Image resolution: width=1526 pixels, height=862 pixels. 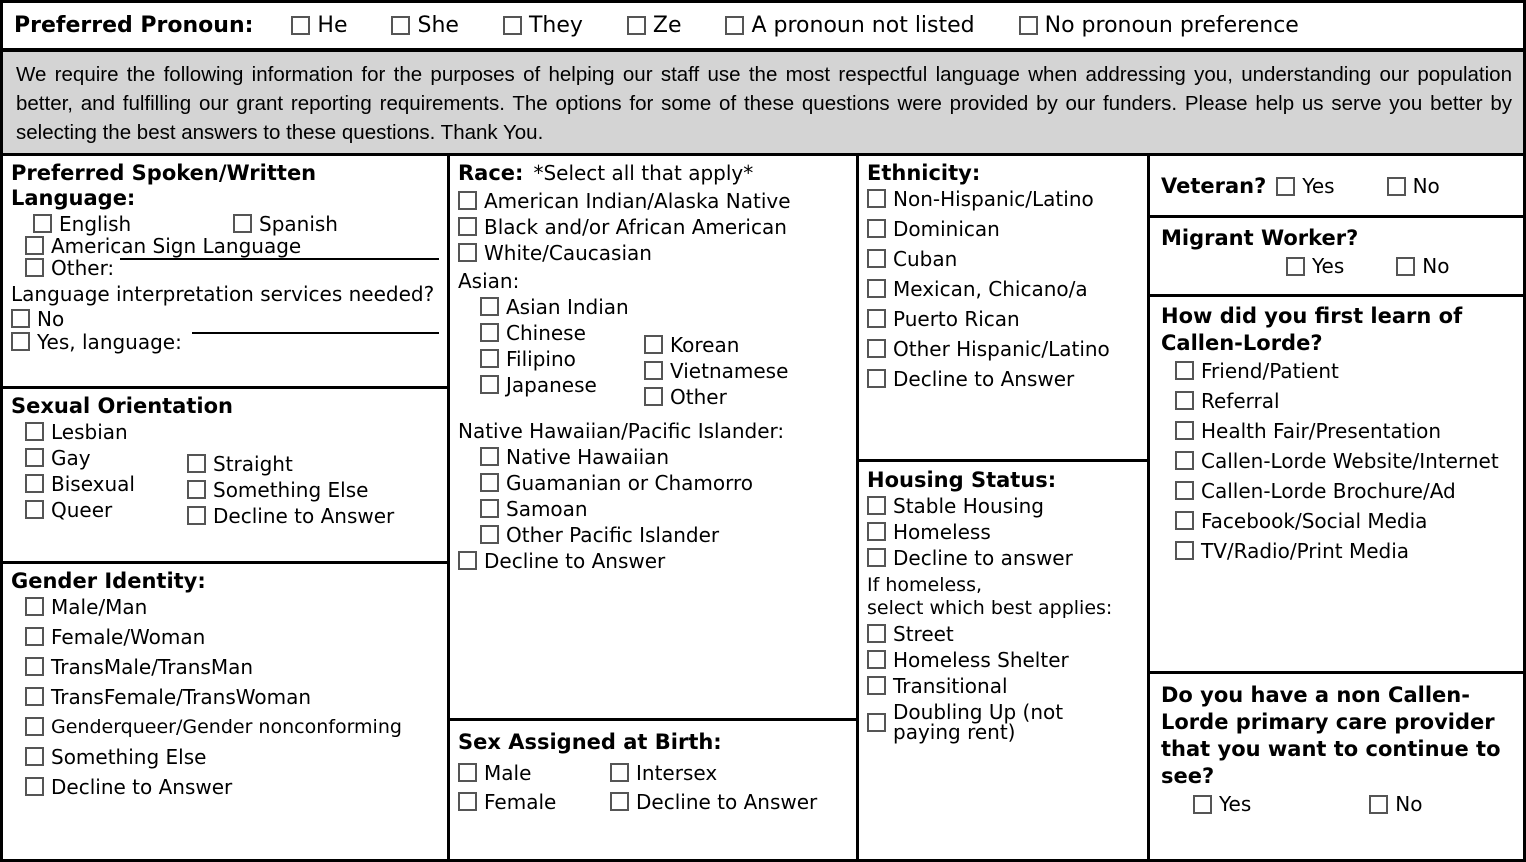 I want to click on language-option-other: Other:, so click(x=229, y=268).